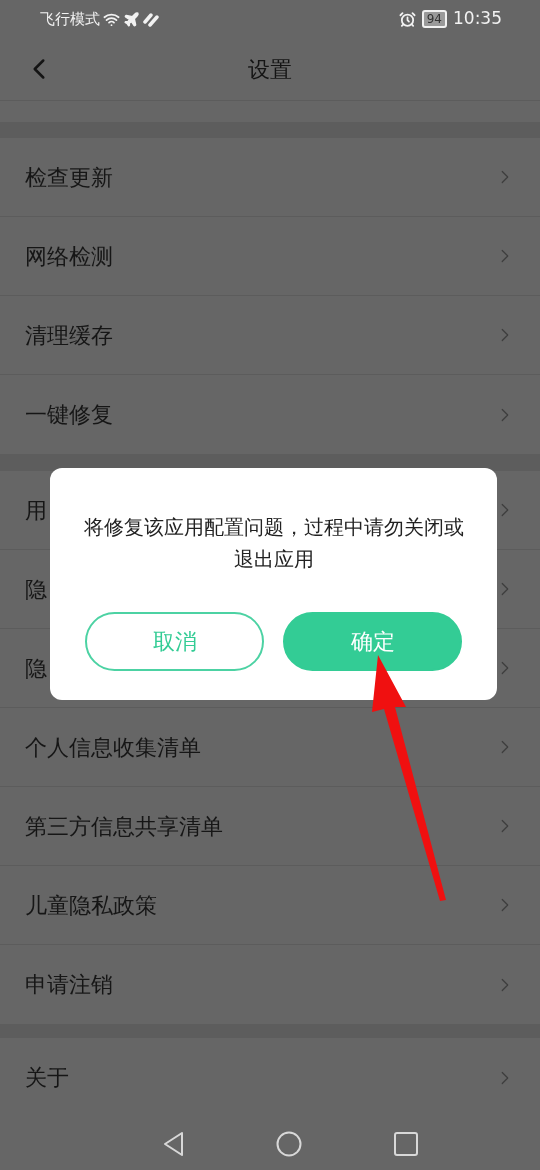 The width and height of the screenshot is (540, 1170). Describe the element at coordinates (69, 414) in the screenshot. I see `settings-item-label: 一键修复` at that location.